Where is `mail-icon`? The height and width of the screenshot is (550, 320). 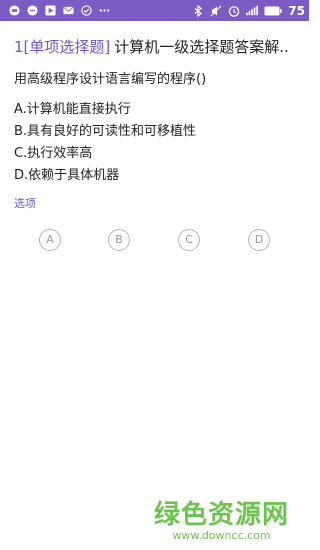
mail-icon is located at coordinates (68, 11).